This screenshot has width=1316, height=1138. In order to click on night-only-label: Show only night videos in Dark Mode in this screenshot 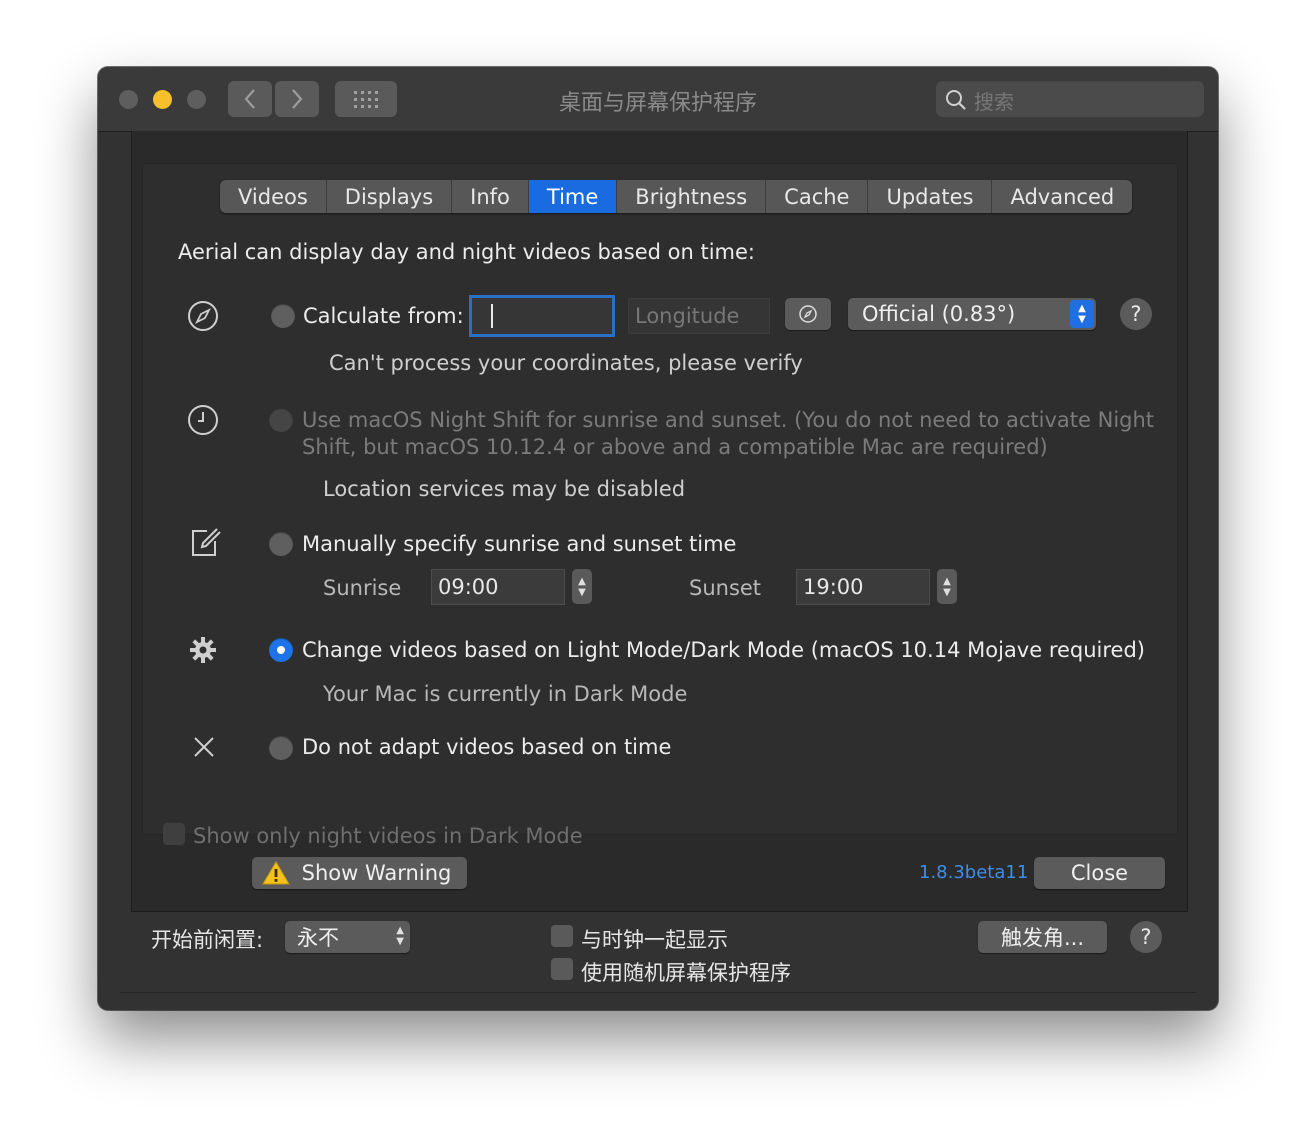, I will do `click(388, 836)`.